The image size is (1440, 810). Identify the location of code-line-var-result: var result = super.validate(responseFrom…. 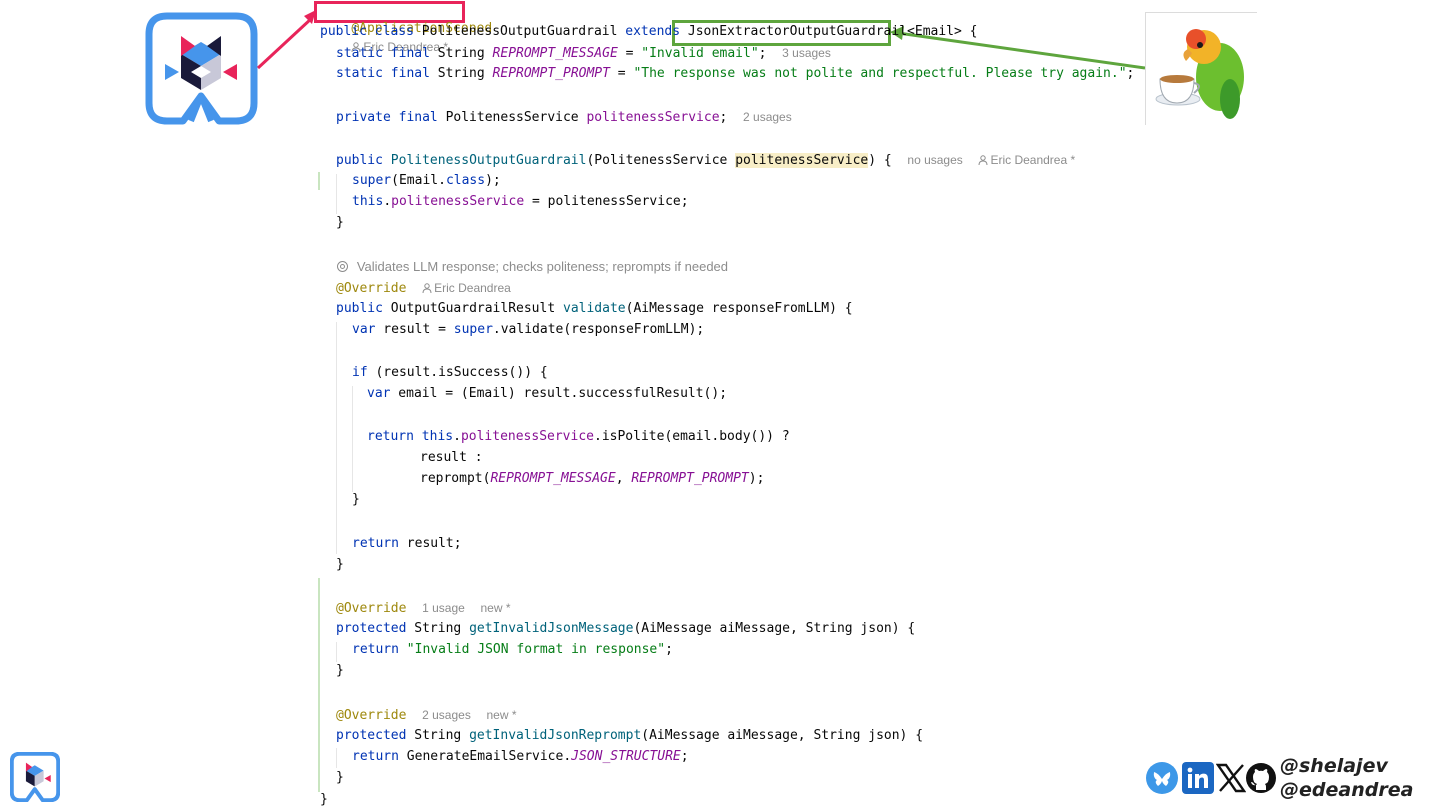
(528, 329).